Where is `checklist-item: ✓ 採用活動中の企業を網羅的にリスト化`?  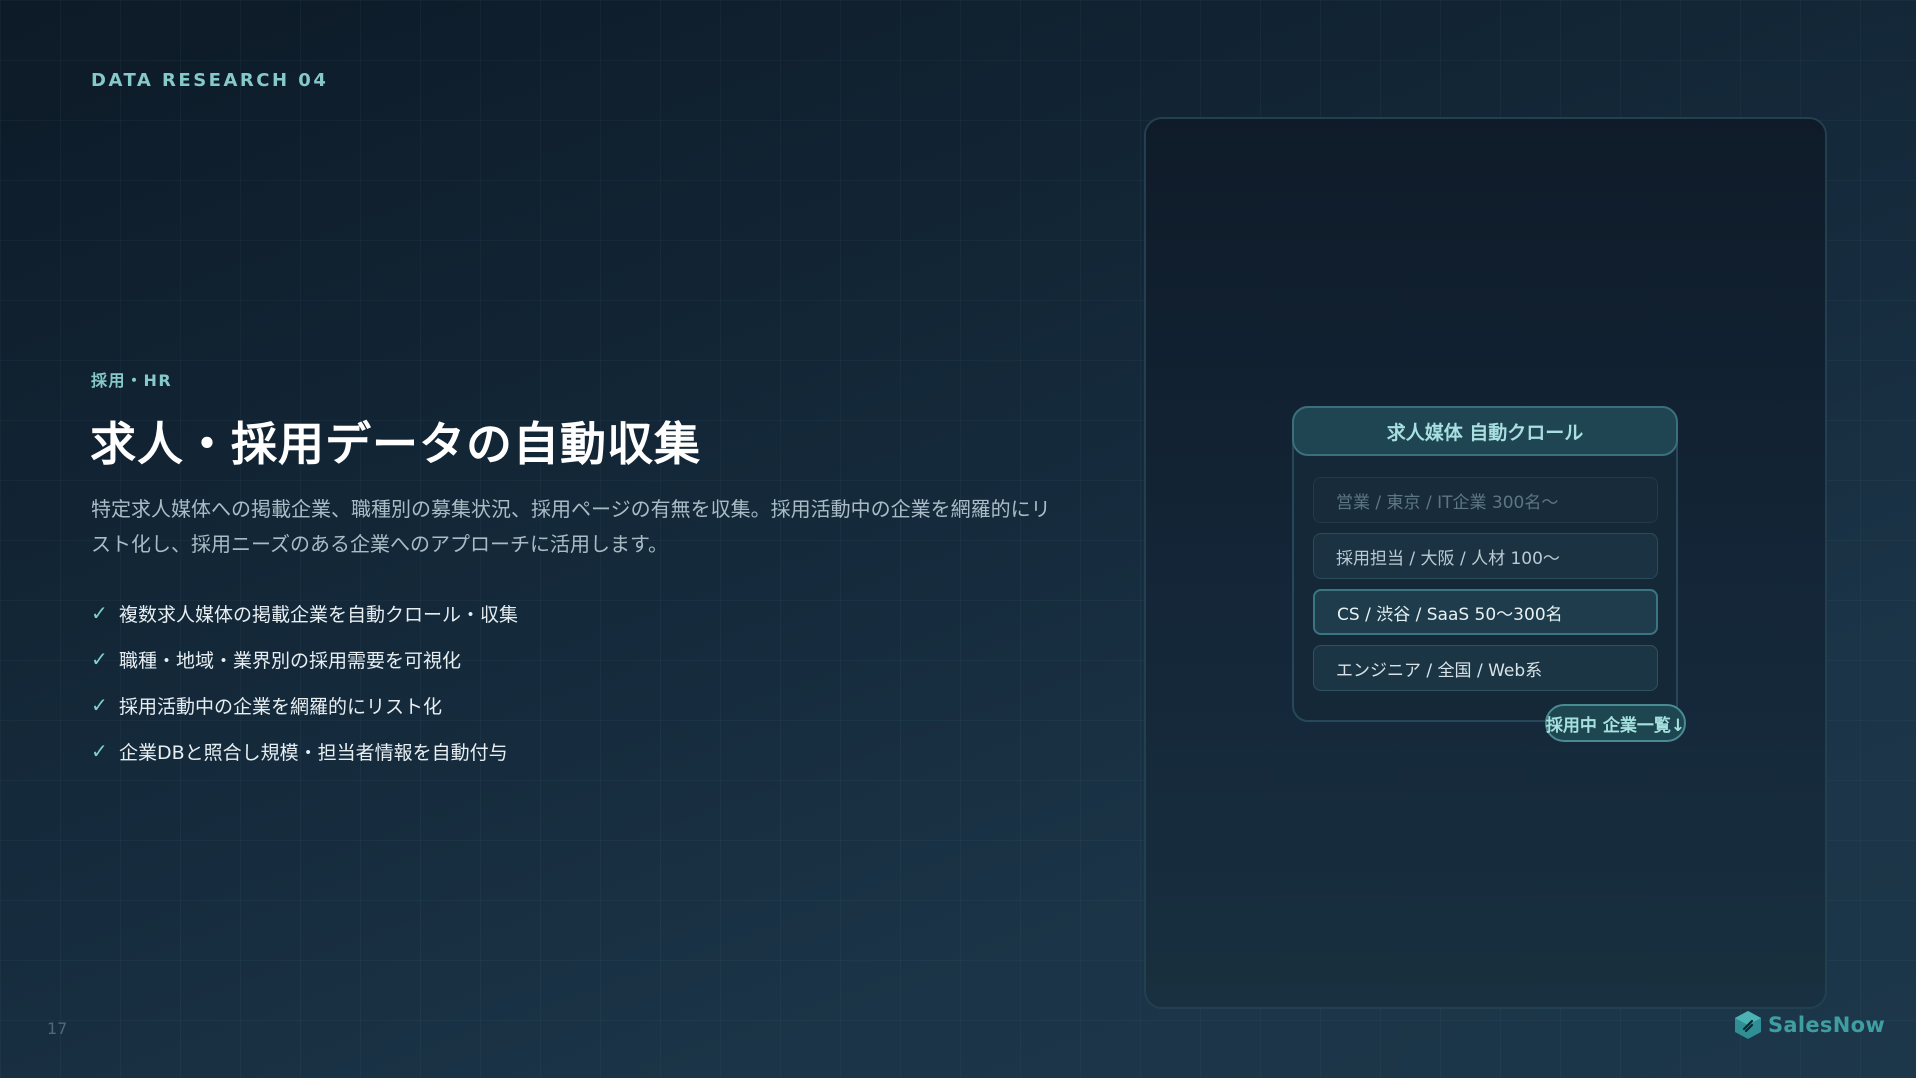
checklist-item: ✓ 採用活動中の企業を網羅的にリスト化 is located at coordinates (304, 705).